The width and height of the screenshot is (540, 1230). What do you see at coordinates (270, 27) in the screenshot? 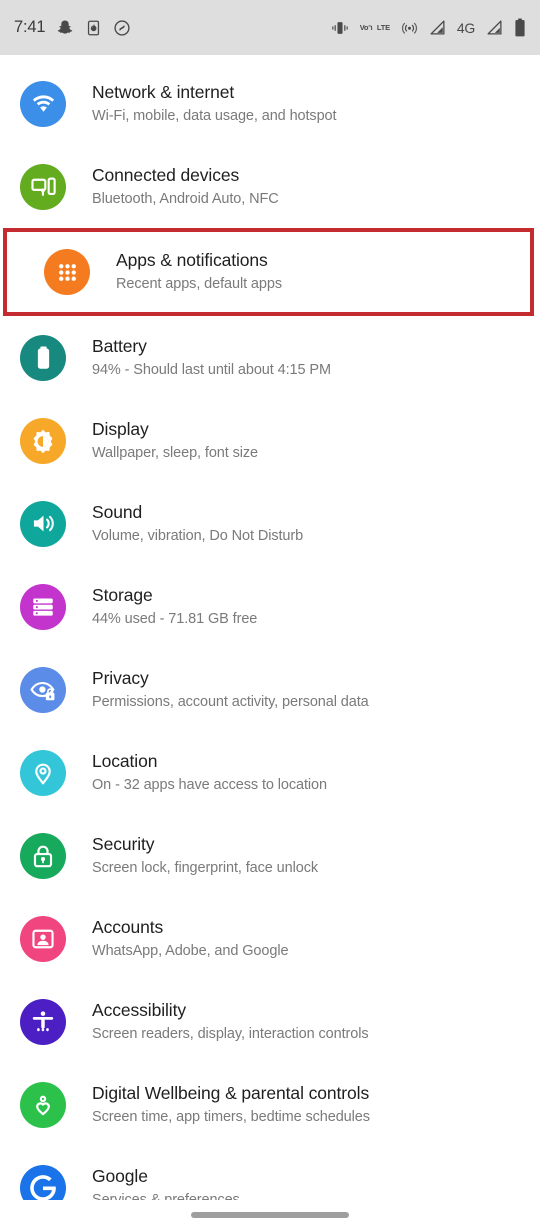
I see `status-bar: 7:41 Voר LTE 4G` at bounding box center [270, 27].